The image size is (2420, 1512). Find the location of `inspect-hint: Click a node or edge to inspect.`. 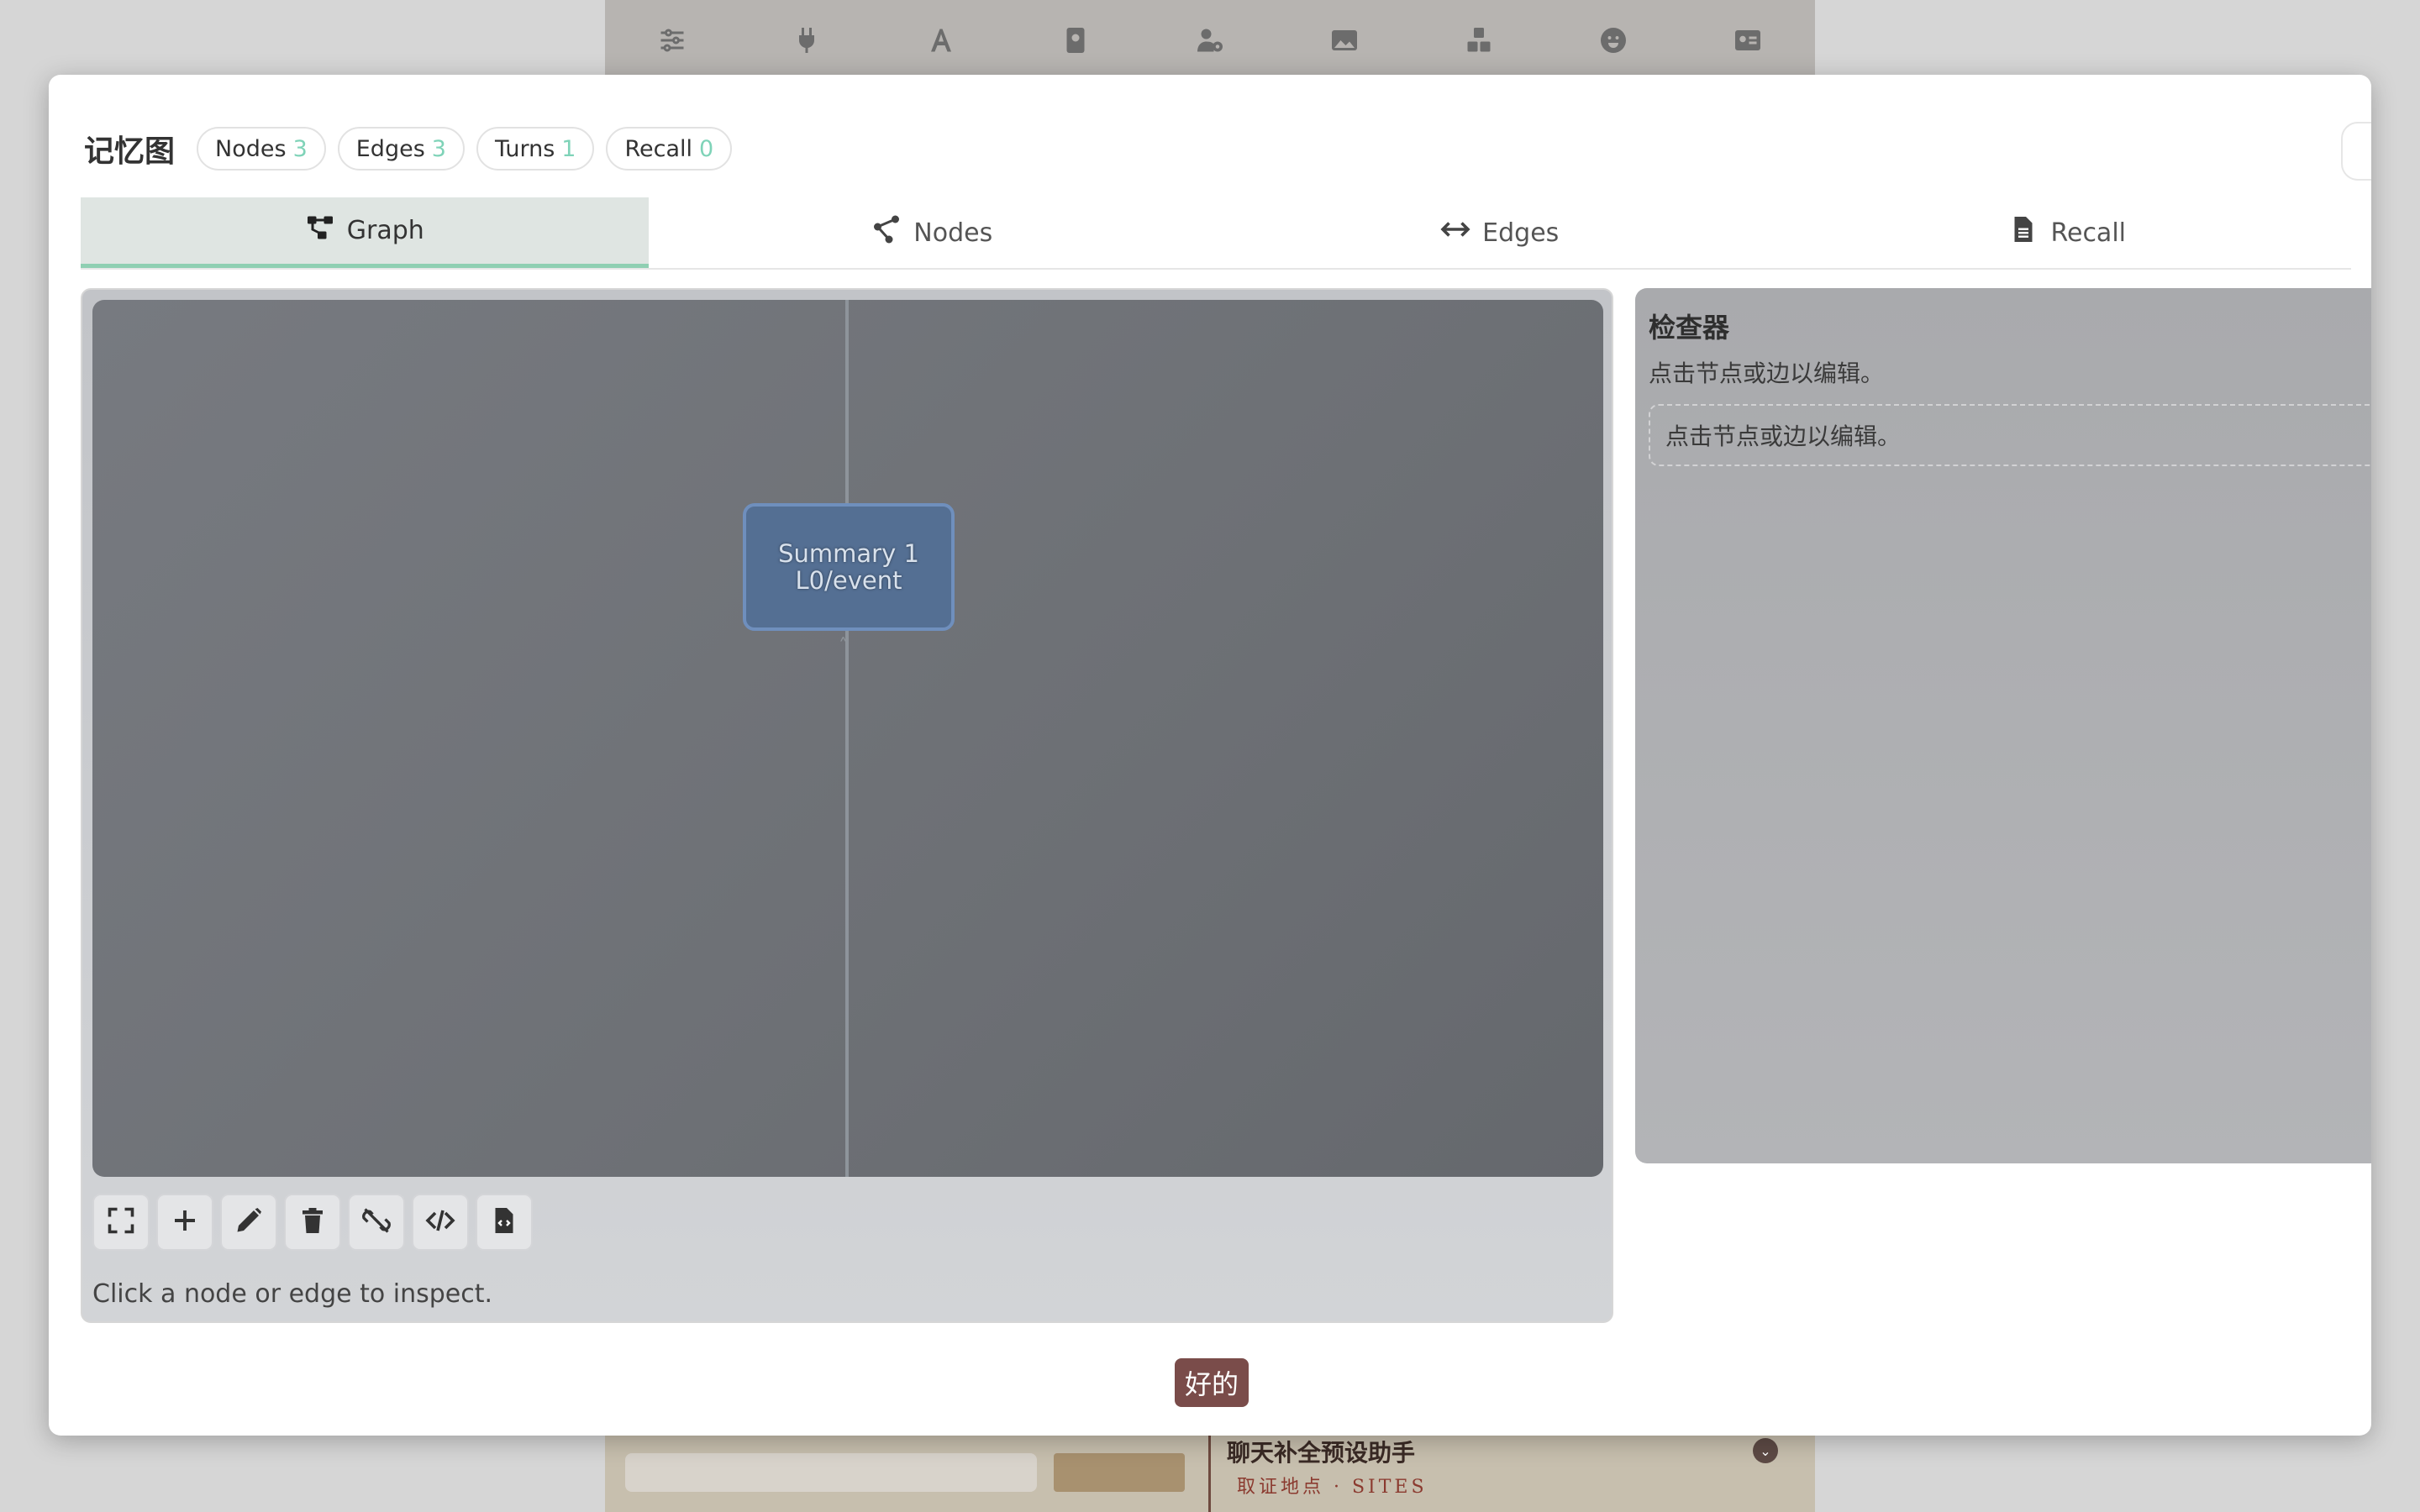

inspect-hint: Click a node or edge to inspect. is located at coordinates (292, 1294).